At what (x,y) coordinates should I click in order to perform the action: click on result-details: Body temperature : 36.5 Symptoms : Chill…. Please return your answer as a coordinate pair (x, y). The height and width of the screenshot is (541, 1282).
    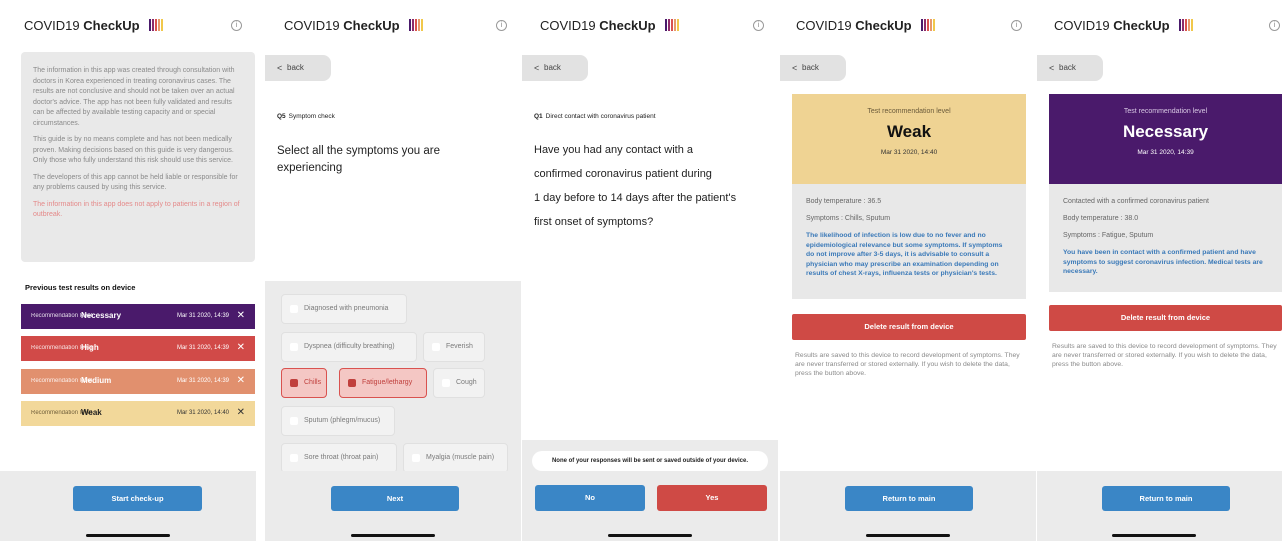
    Looking at the image, I should click on (909, 241).